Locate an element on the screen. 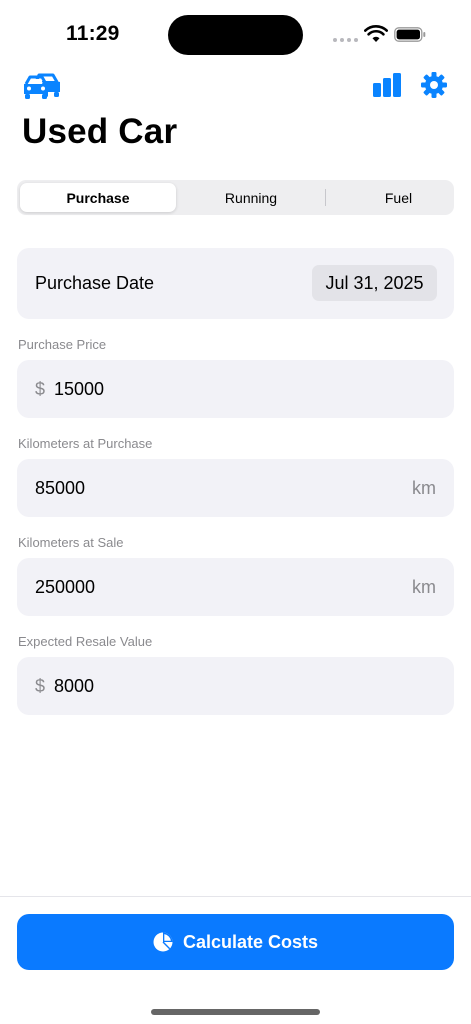 The height and width of the screenshot is (1024, 471). chart-icon is located at coordinates (387, 85).